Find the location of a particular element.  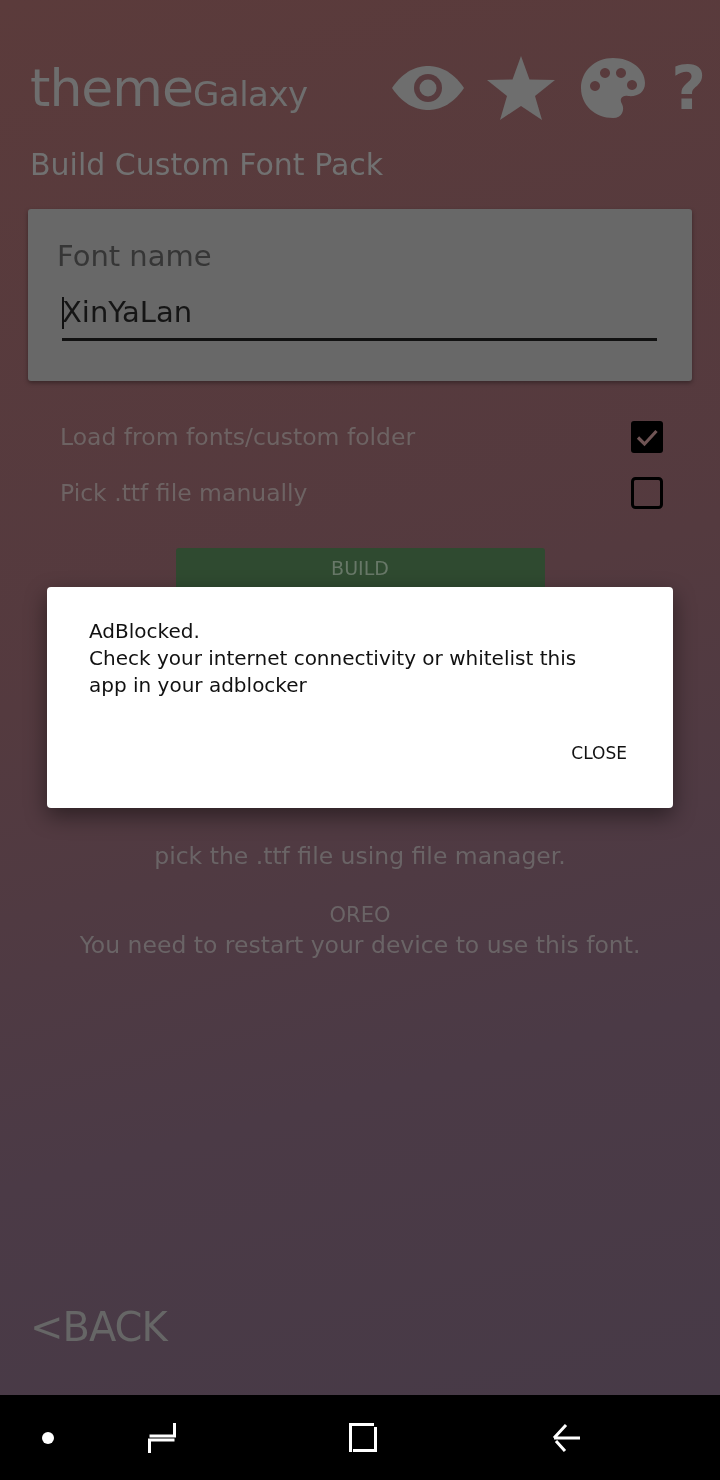

star-icon is located at coordinates (521, 88).